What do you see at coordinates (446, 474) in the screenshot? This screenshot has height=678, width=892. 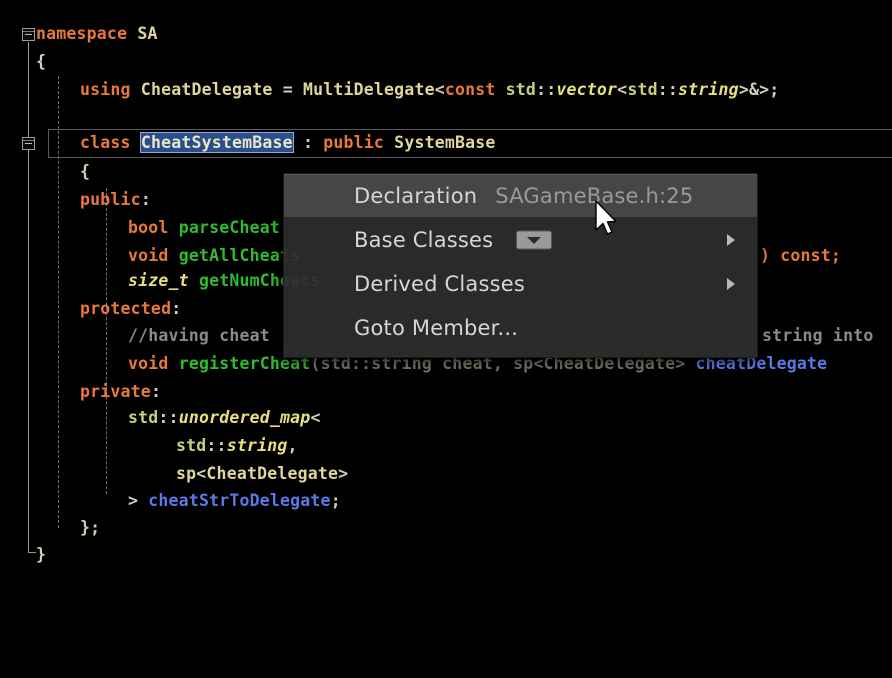 I see `code-line-18: sp<CheatDelegate>` at bounding box center [446, 474].